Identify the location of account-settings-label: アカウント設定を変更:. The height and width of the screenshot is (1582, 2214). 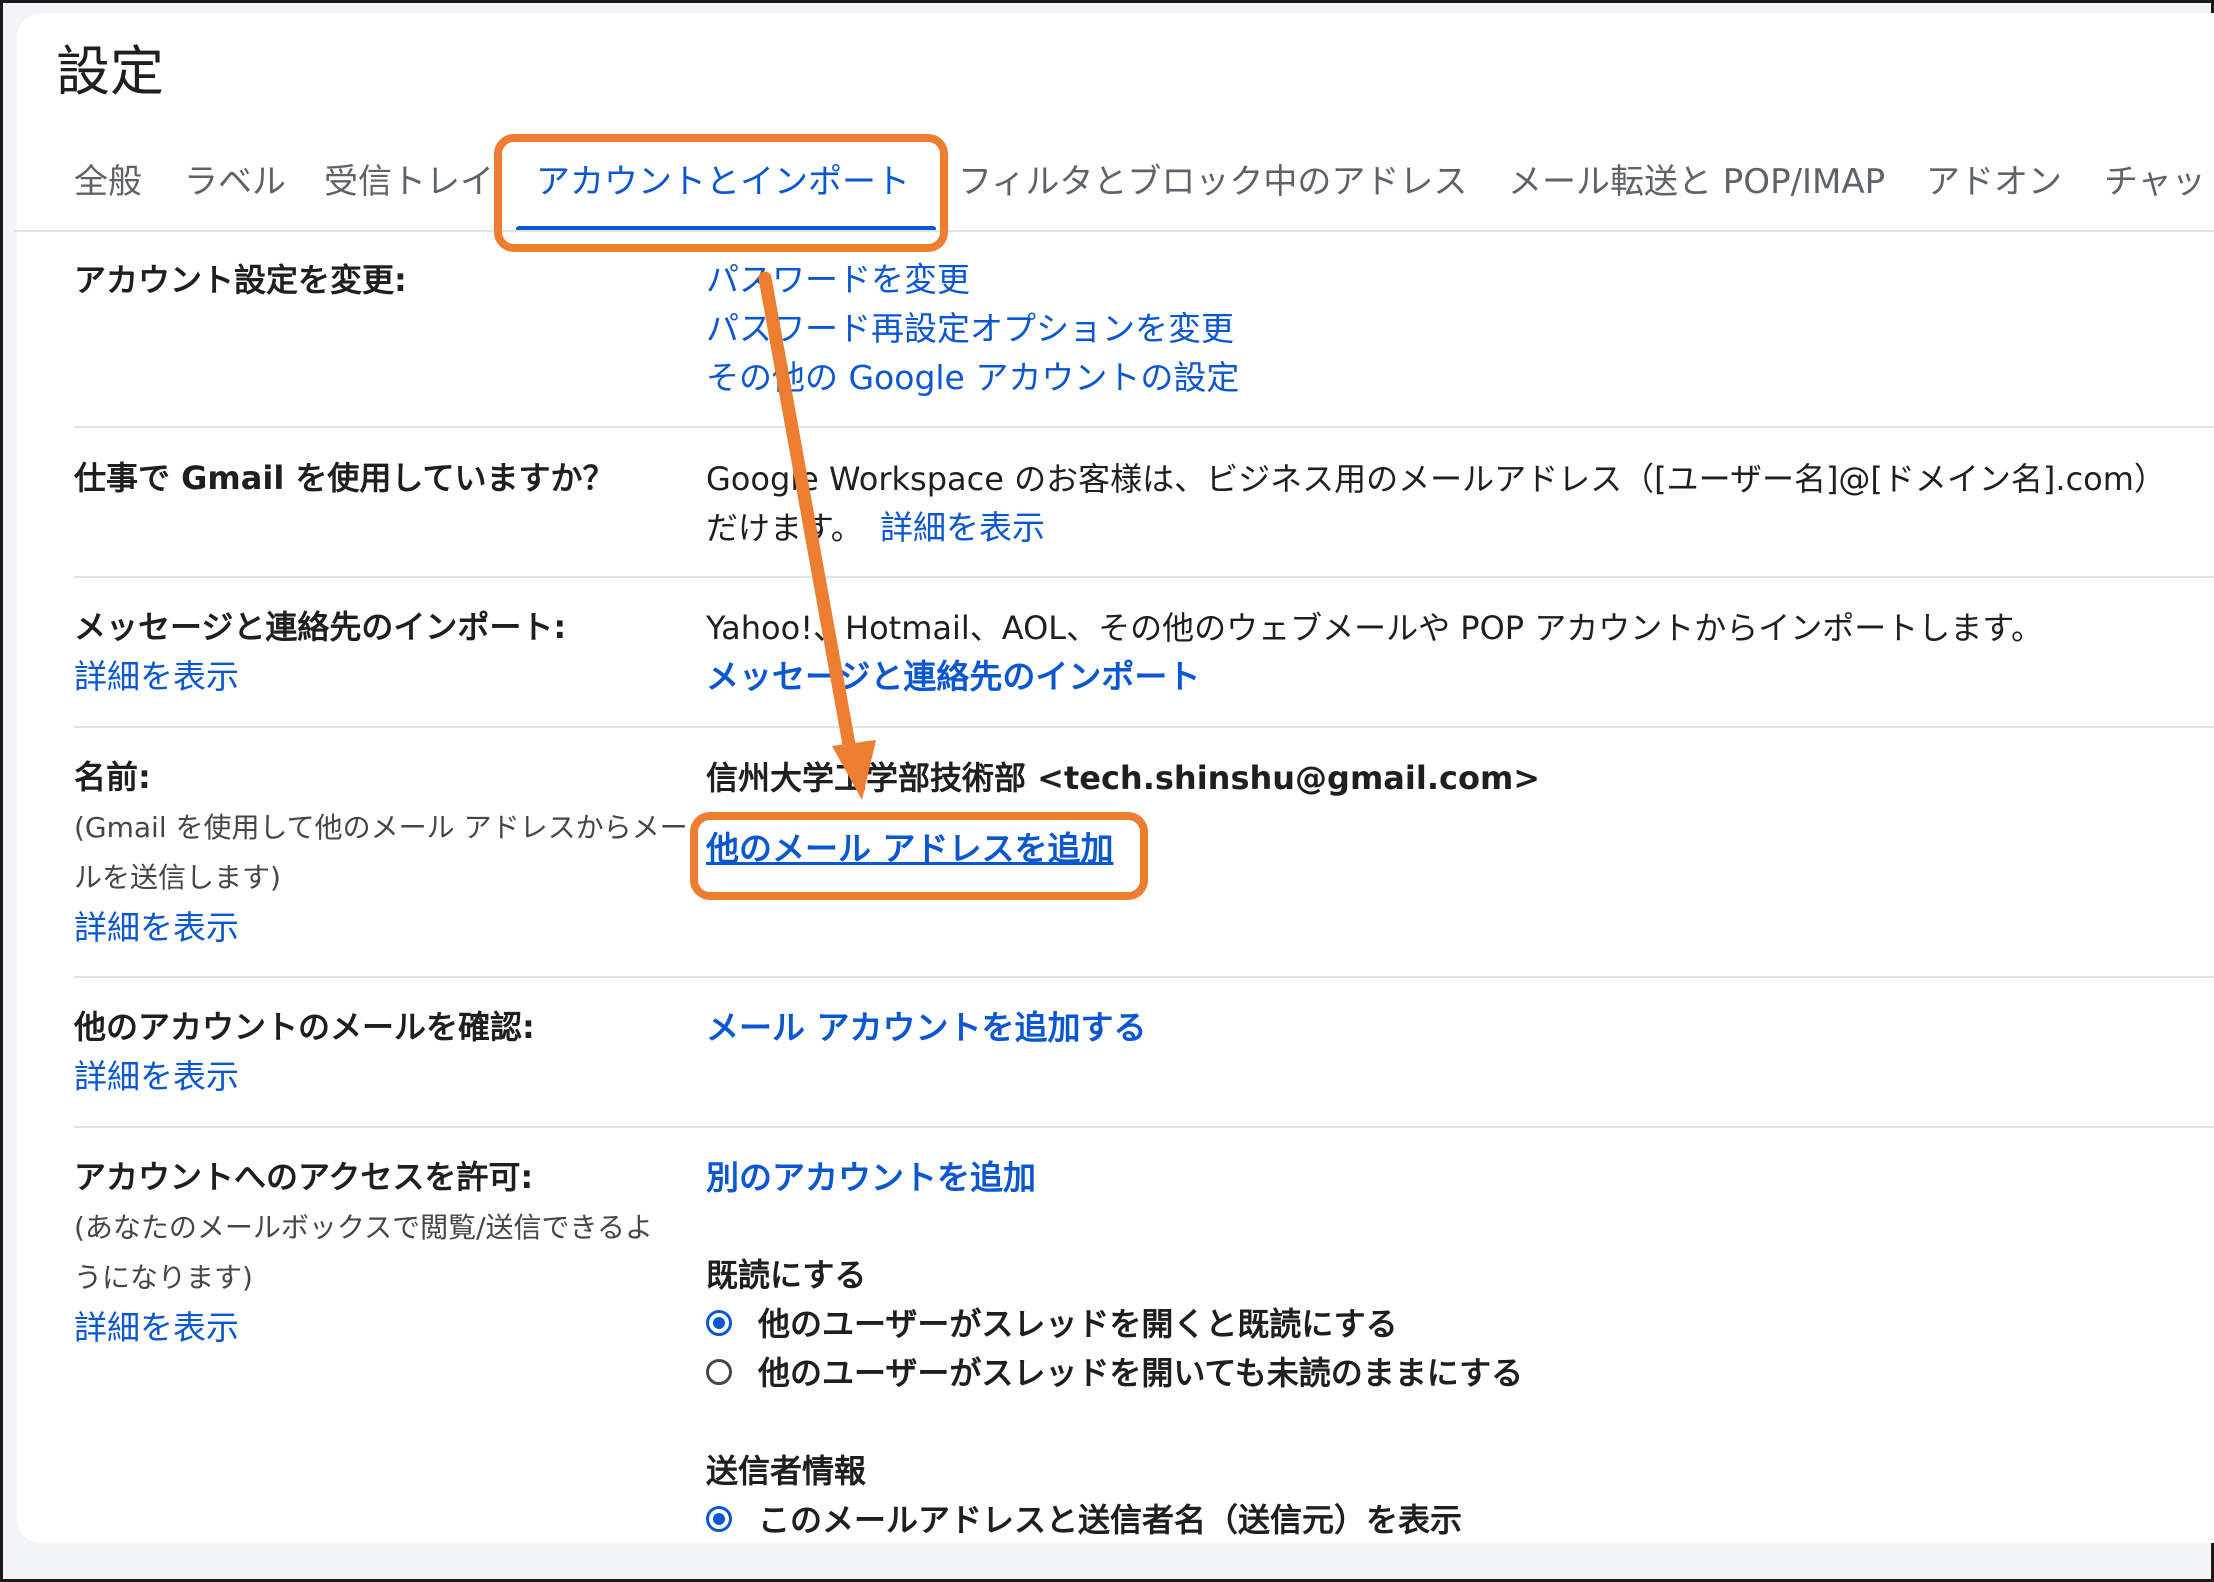
(240, 280).